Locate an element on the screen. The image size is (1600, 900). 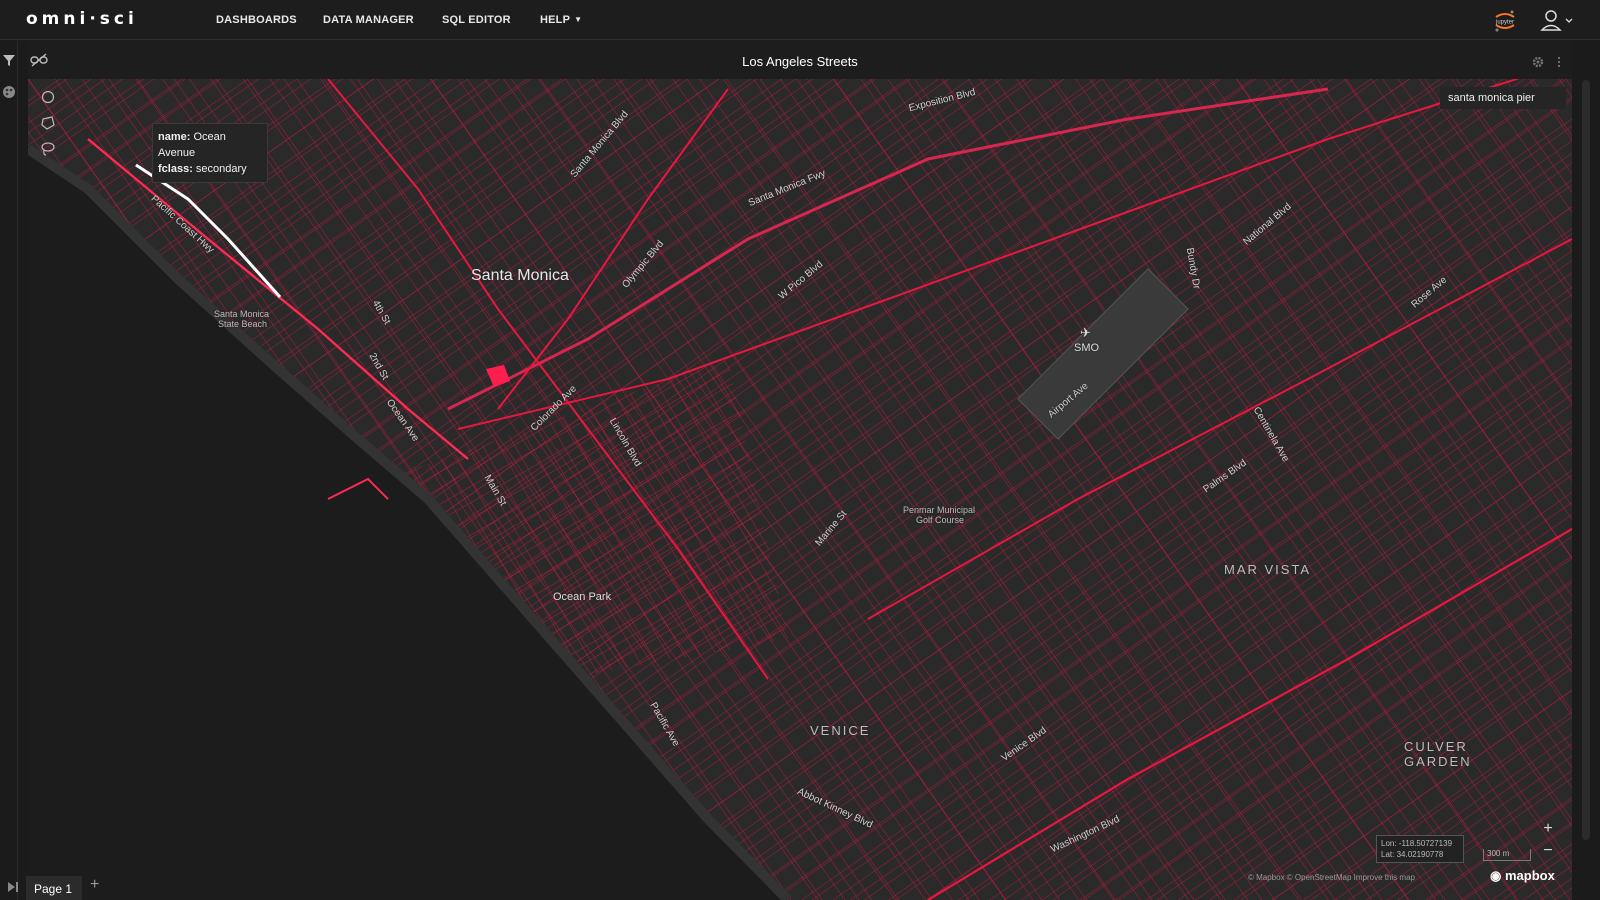
omnisci-logo: omni·sci is located at coordinates (82, 19).